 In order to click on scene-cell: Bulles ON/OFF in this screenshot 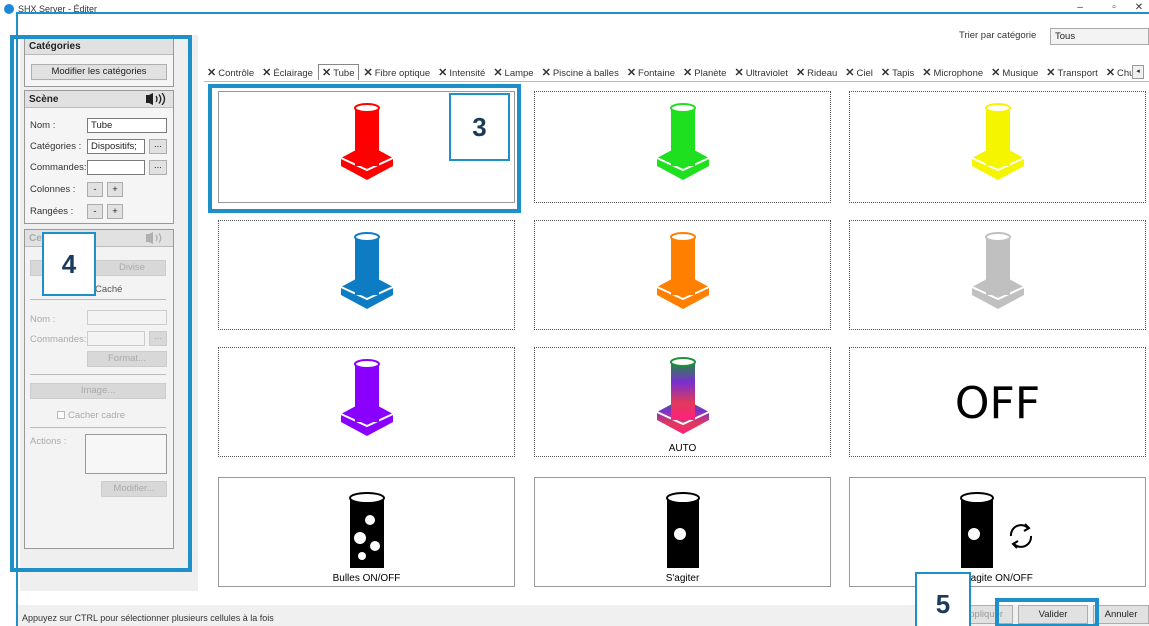, I will do `click(366, 532)`.